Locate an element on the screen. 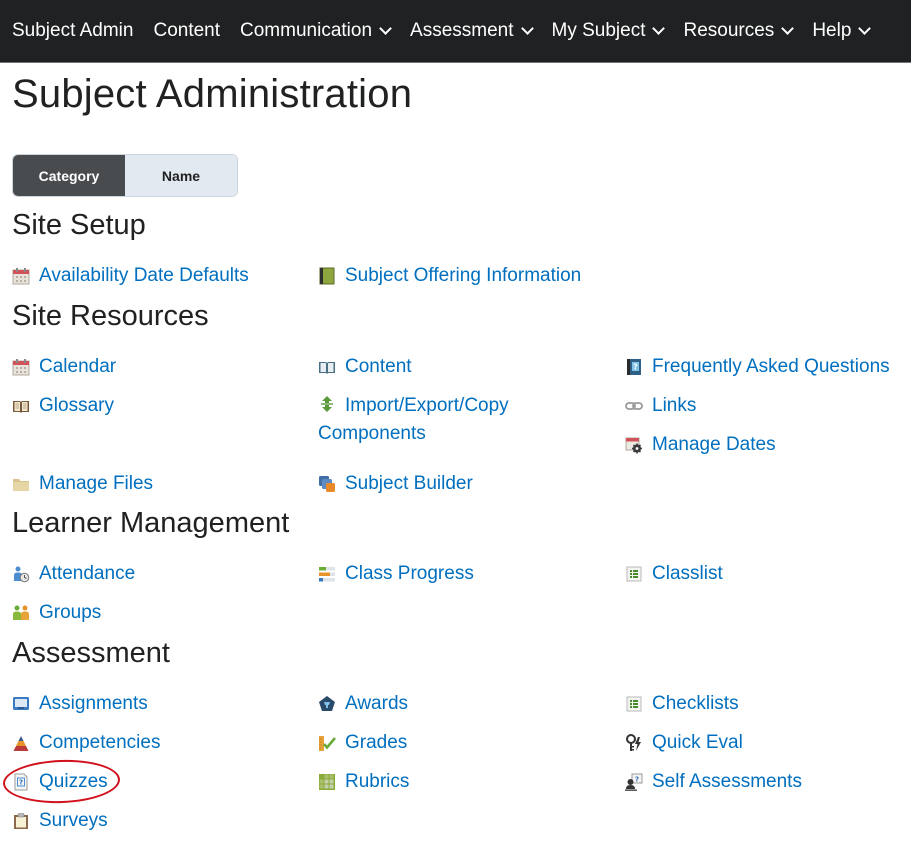  quick-eval-icon is located at coordinates (634, 743).